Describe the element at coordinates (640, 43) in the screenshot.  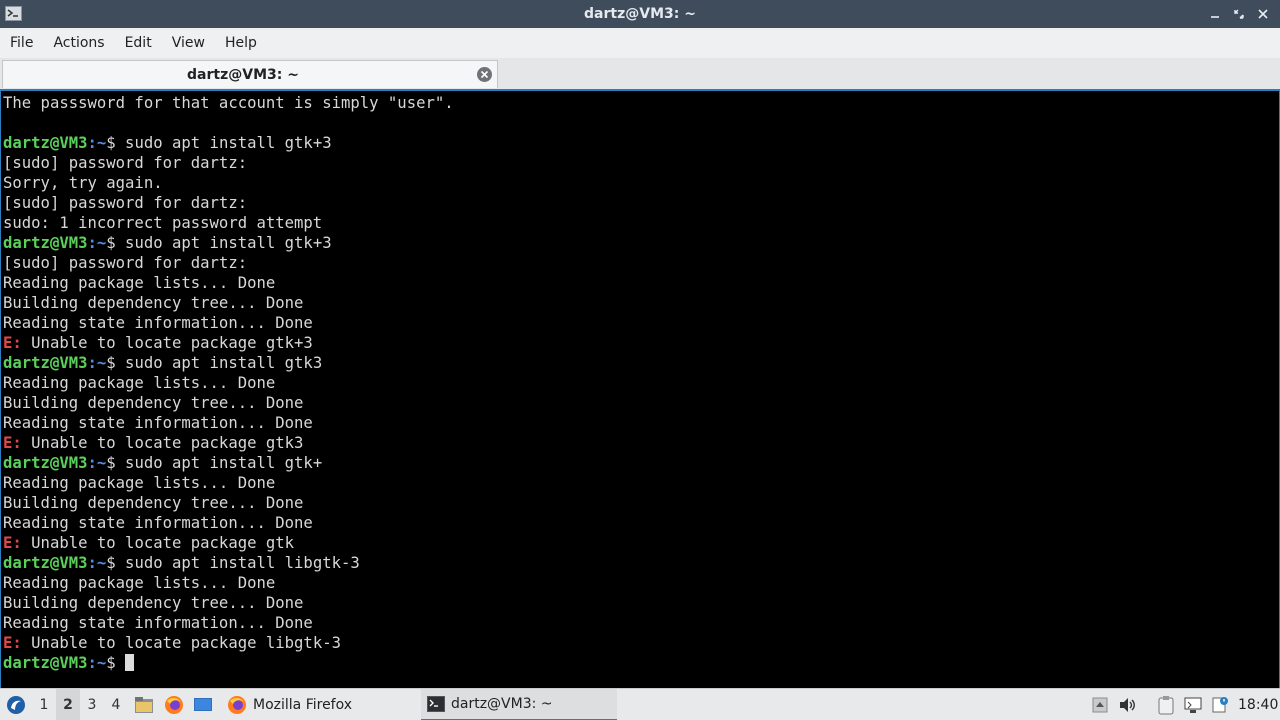
I see `menu-bar: File Actions Edit View Help` at that location.